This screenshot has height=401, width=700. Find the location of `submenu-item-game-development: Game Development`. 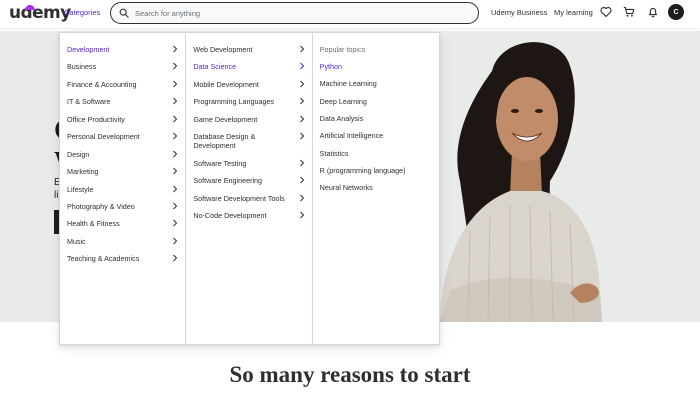

submenu-item-game-development: Game Development is located at coordinates (248, 119).